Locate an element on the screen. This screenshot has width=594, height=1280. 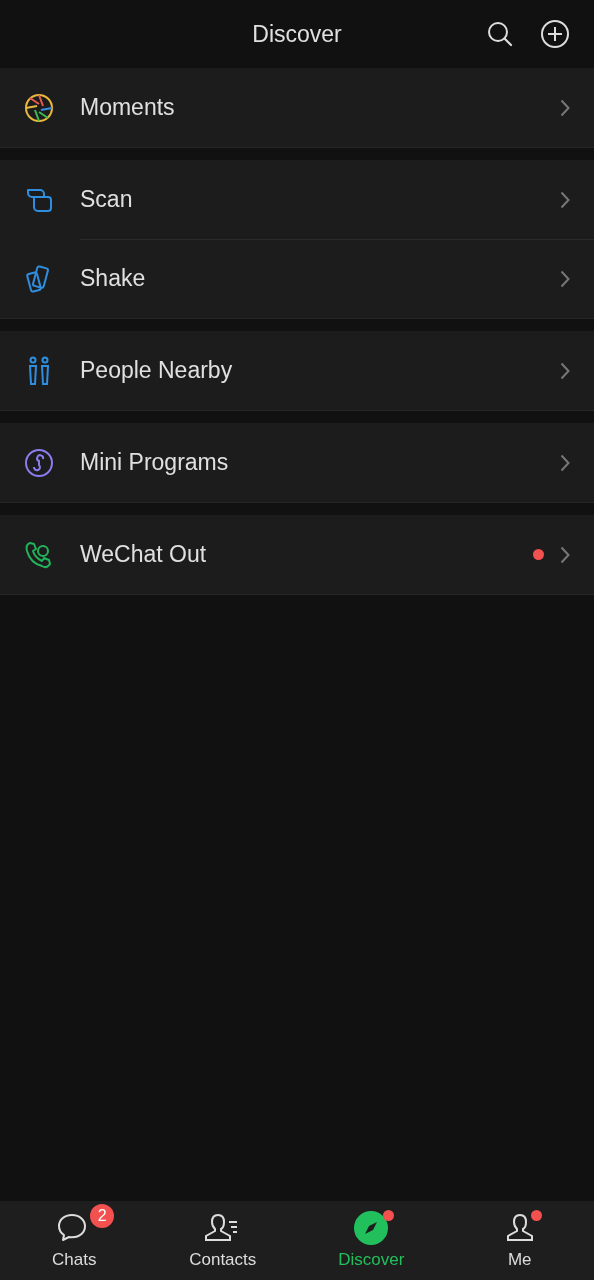
tab: Me is located at coordinates (519, 1240).